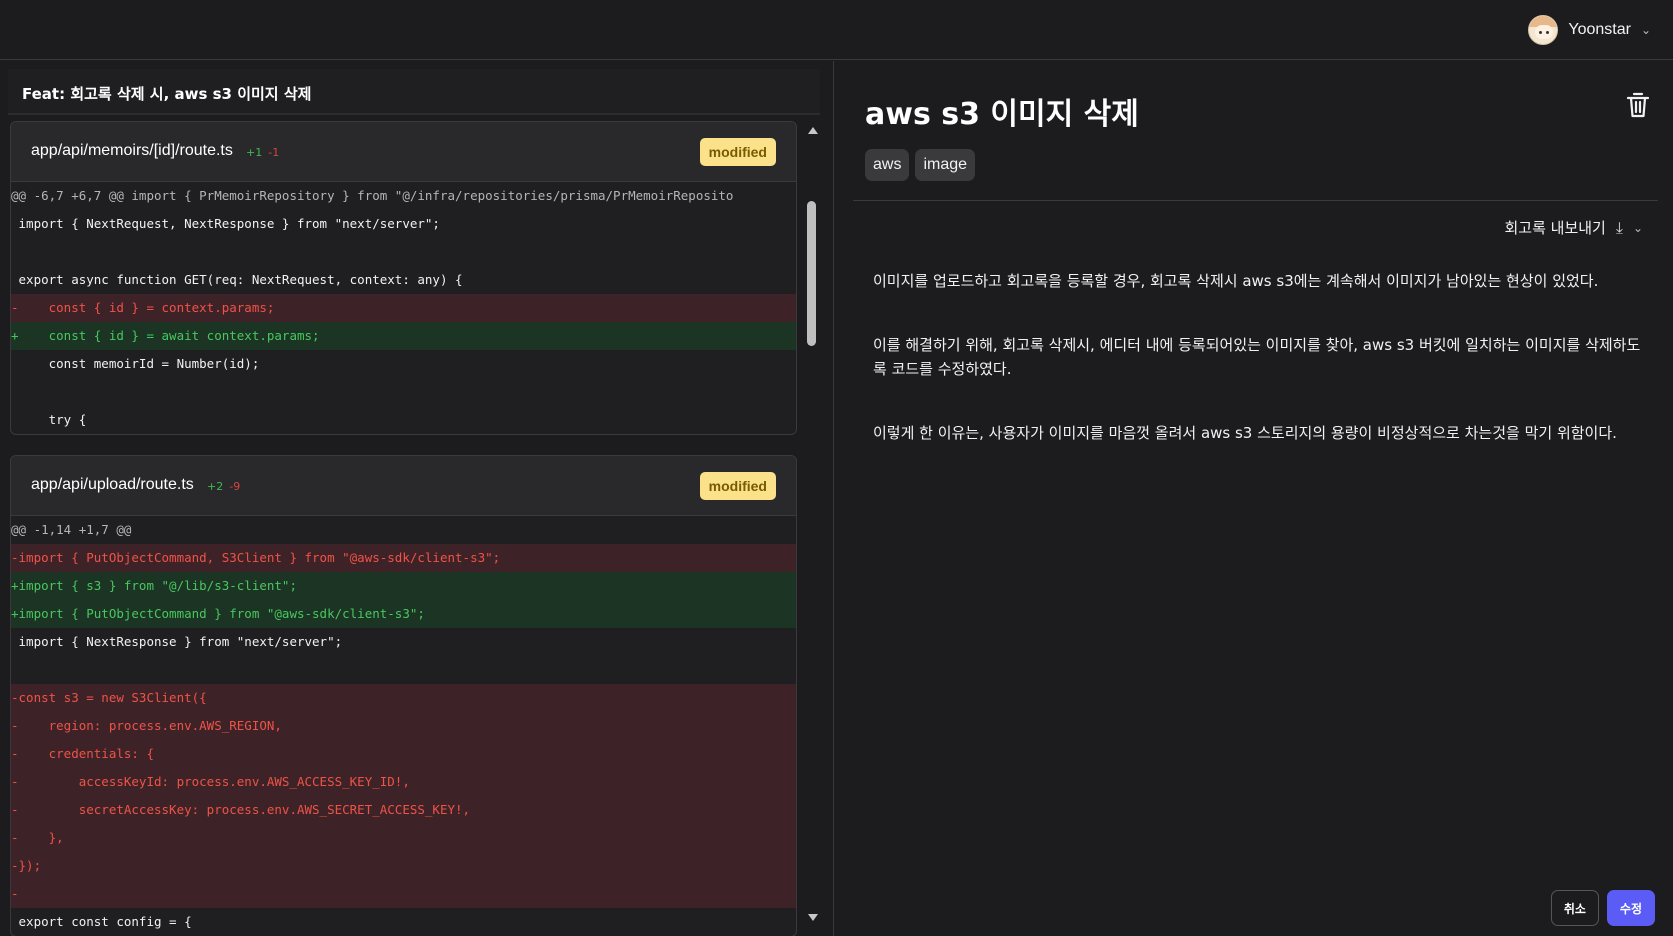 The image size is (1673, 936). Describe the element at coordinates (1638, 105) in the screenshot. I see `trash-icon` at that location.